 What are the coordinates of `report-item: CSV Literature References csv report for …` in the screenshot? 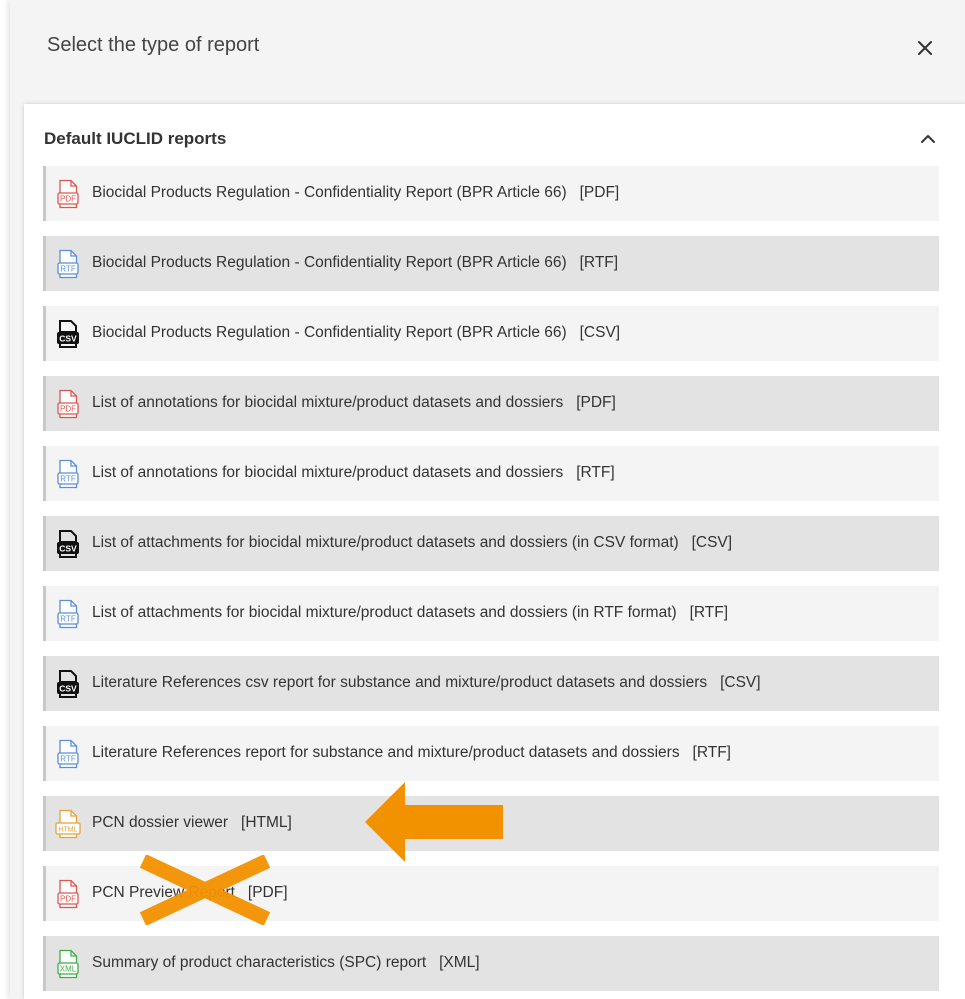 It's located at (491, 683).